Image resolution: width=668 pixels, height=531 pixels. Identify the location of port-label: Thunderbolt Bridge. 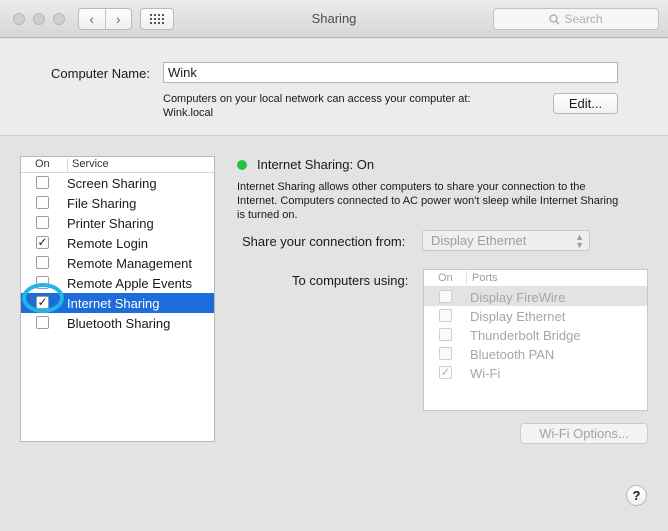
(525, 335).